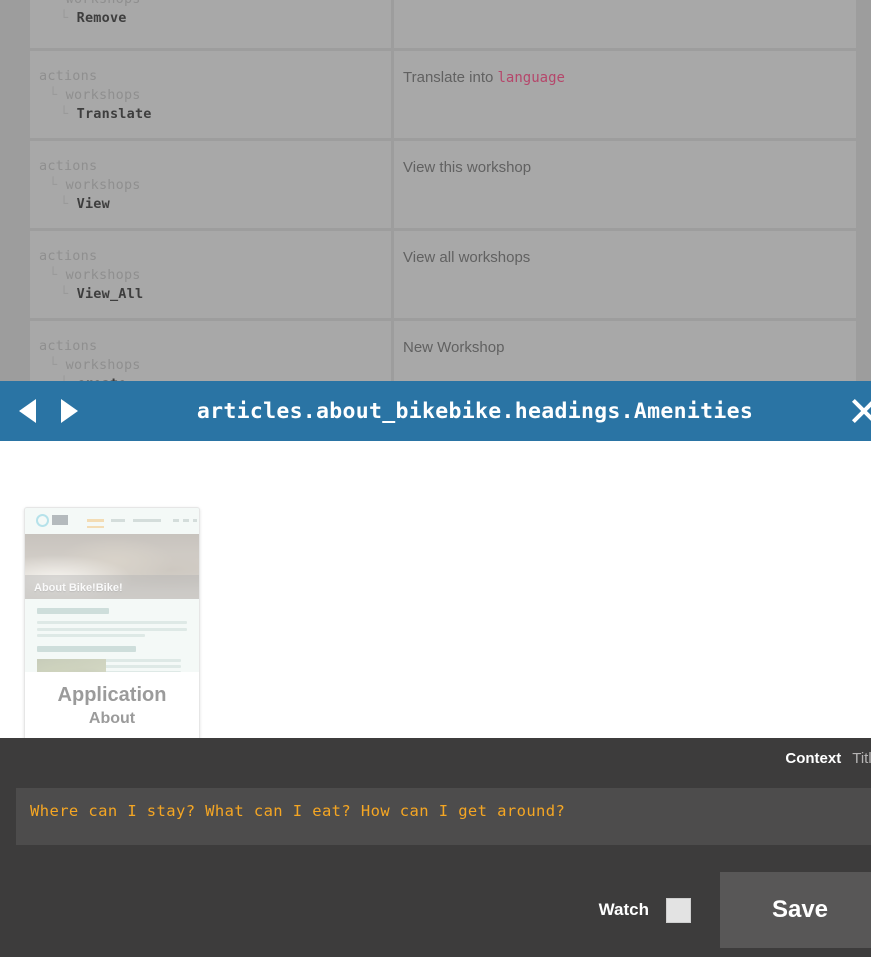 Image resolution: width=871 pixels, height=957 pixels. I want to click on watch-label: Watch, so click(623, 909).